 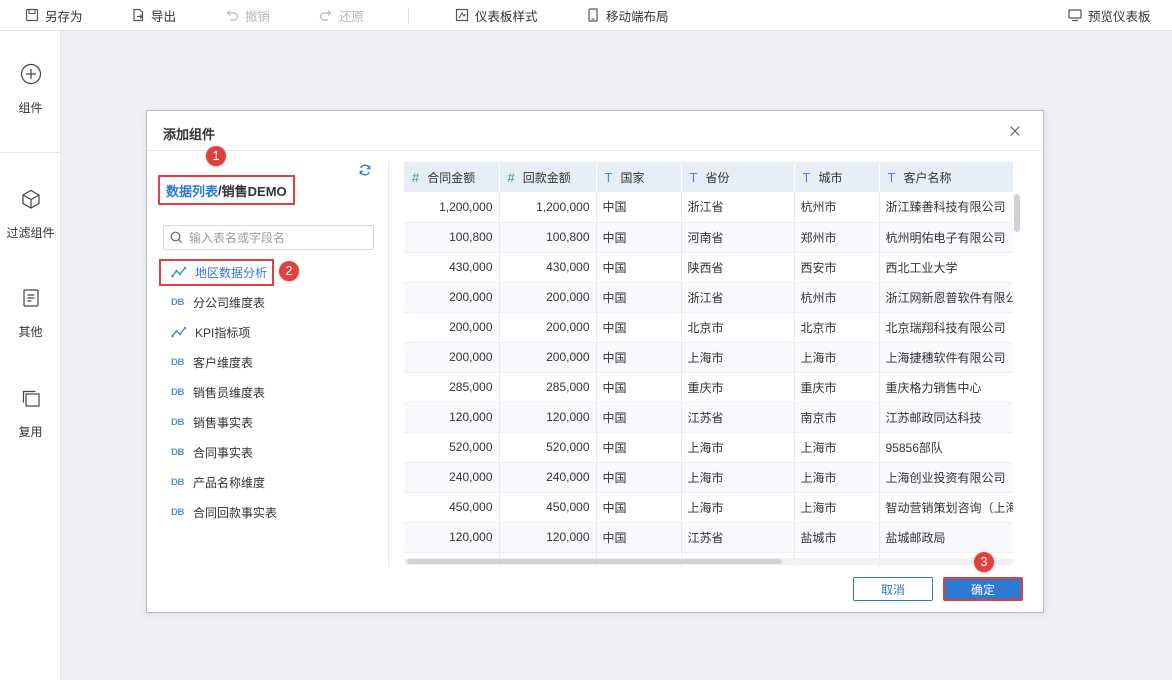 What do you see at coordinates (273, 332) in the screenshot?
I see `table-item-kpi: KPI指标项` at bounding box center [273, 332].